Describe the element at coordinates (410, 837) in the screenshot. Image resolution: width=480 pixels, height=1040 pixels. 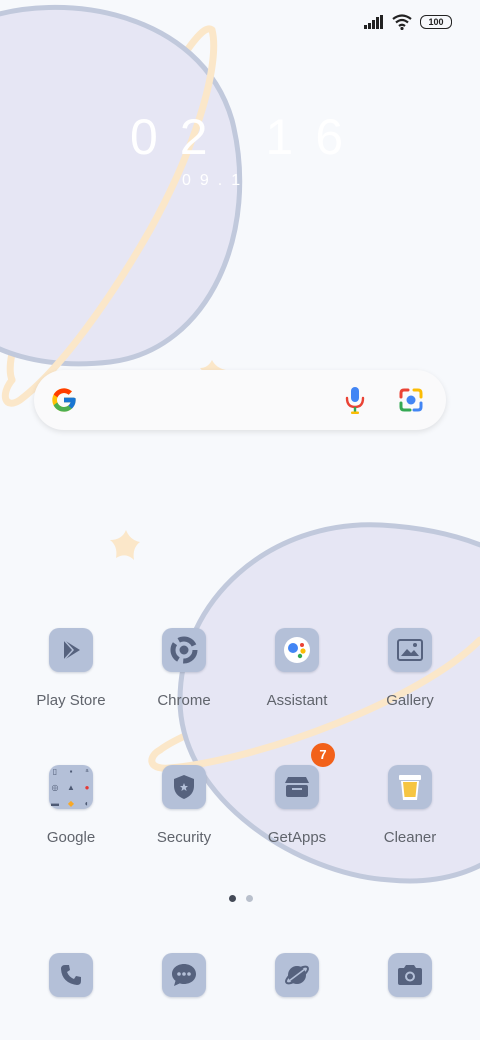
I see `app-label: Cleaner` at that location.